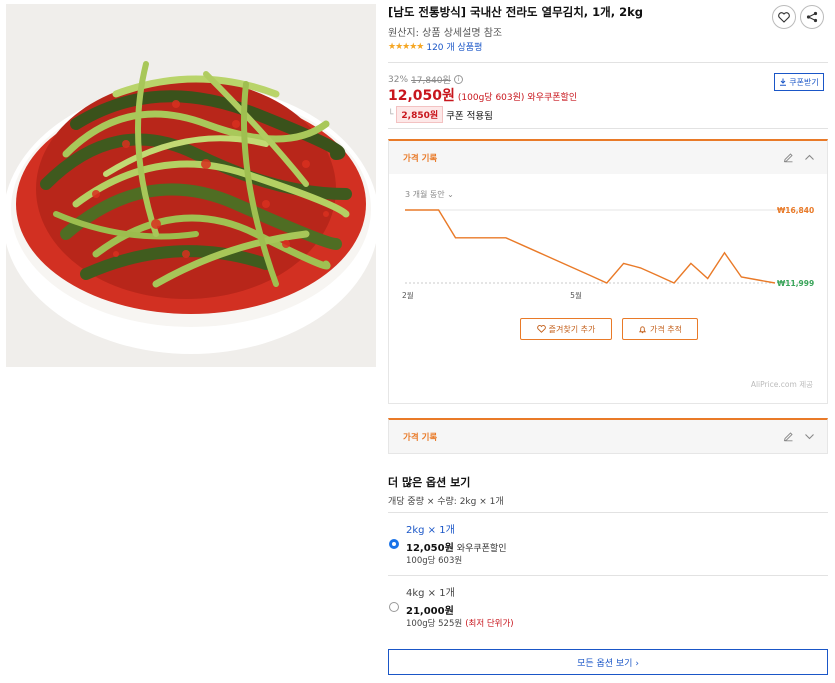  Describe the element at coordinates (430, 593) in the screenshot. I see `option-name: 4kg × 1개` at that location.